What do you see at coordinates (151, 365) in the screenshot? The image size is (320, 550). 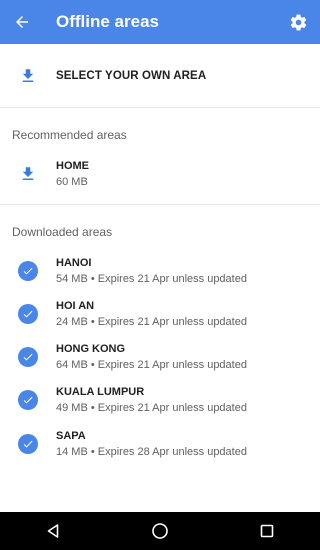 I see `area-meta: 64 MB • Expires 21 Apr unless updated` at bounding box center [151, 365].